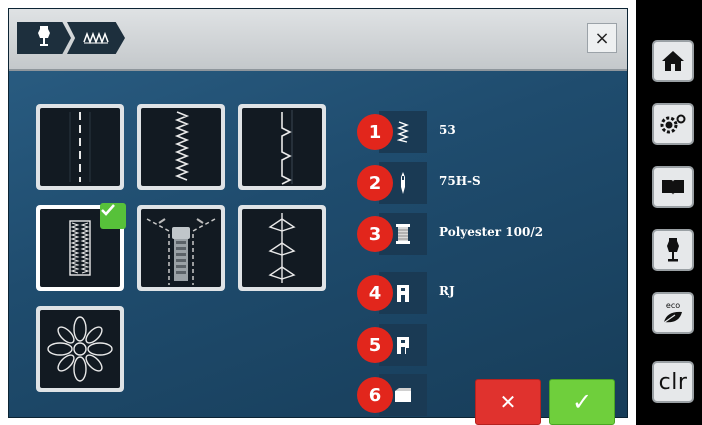 This screenshot has width=702, height=425. What do you see at coordinates (375, 132) in the screenshot?
I see `step-badge: 1` at bounding box center [375, 132].